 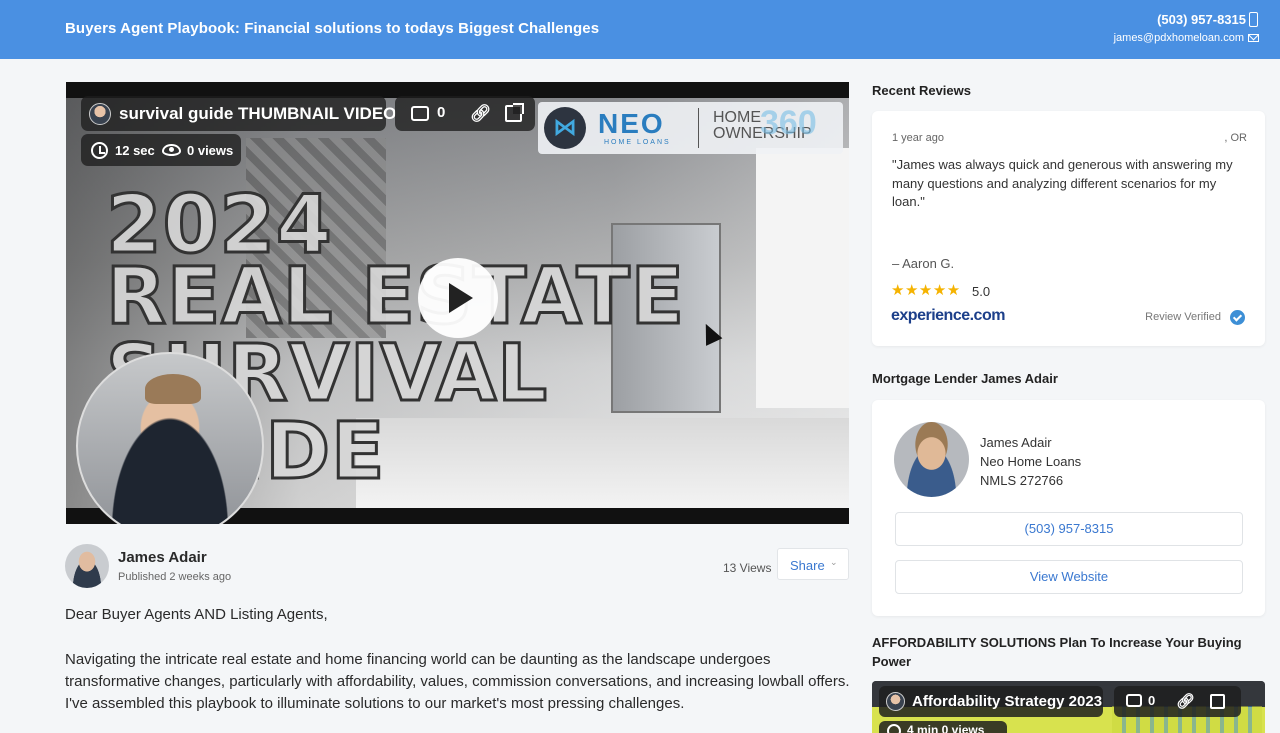 What do you see at coordinates (87, 566) in the screenshot?
I see `author-avatar` at bounding box center [87, 566].